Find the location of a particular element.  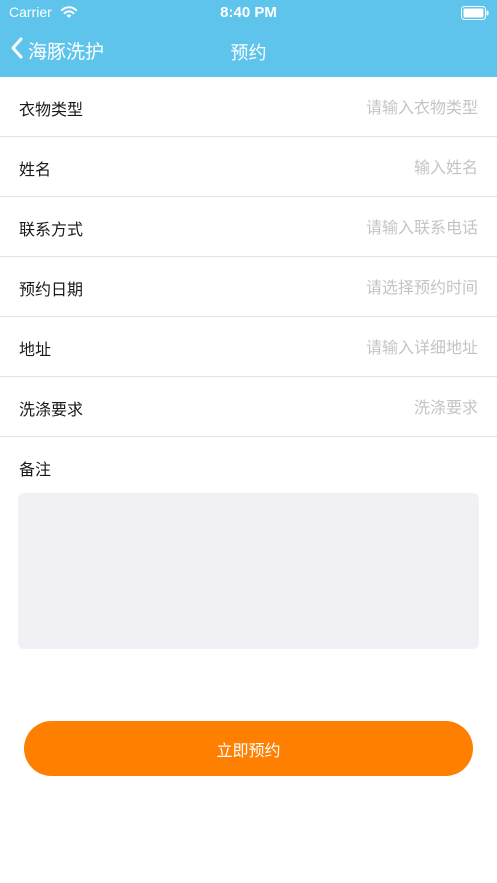

field-address: 地址 is located at coordinates (248, 347).